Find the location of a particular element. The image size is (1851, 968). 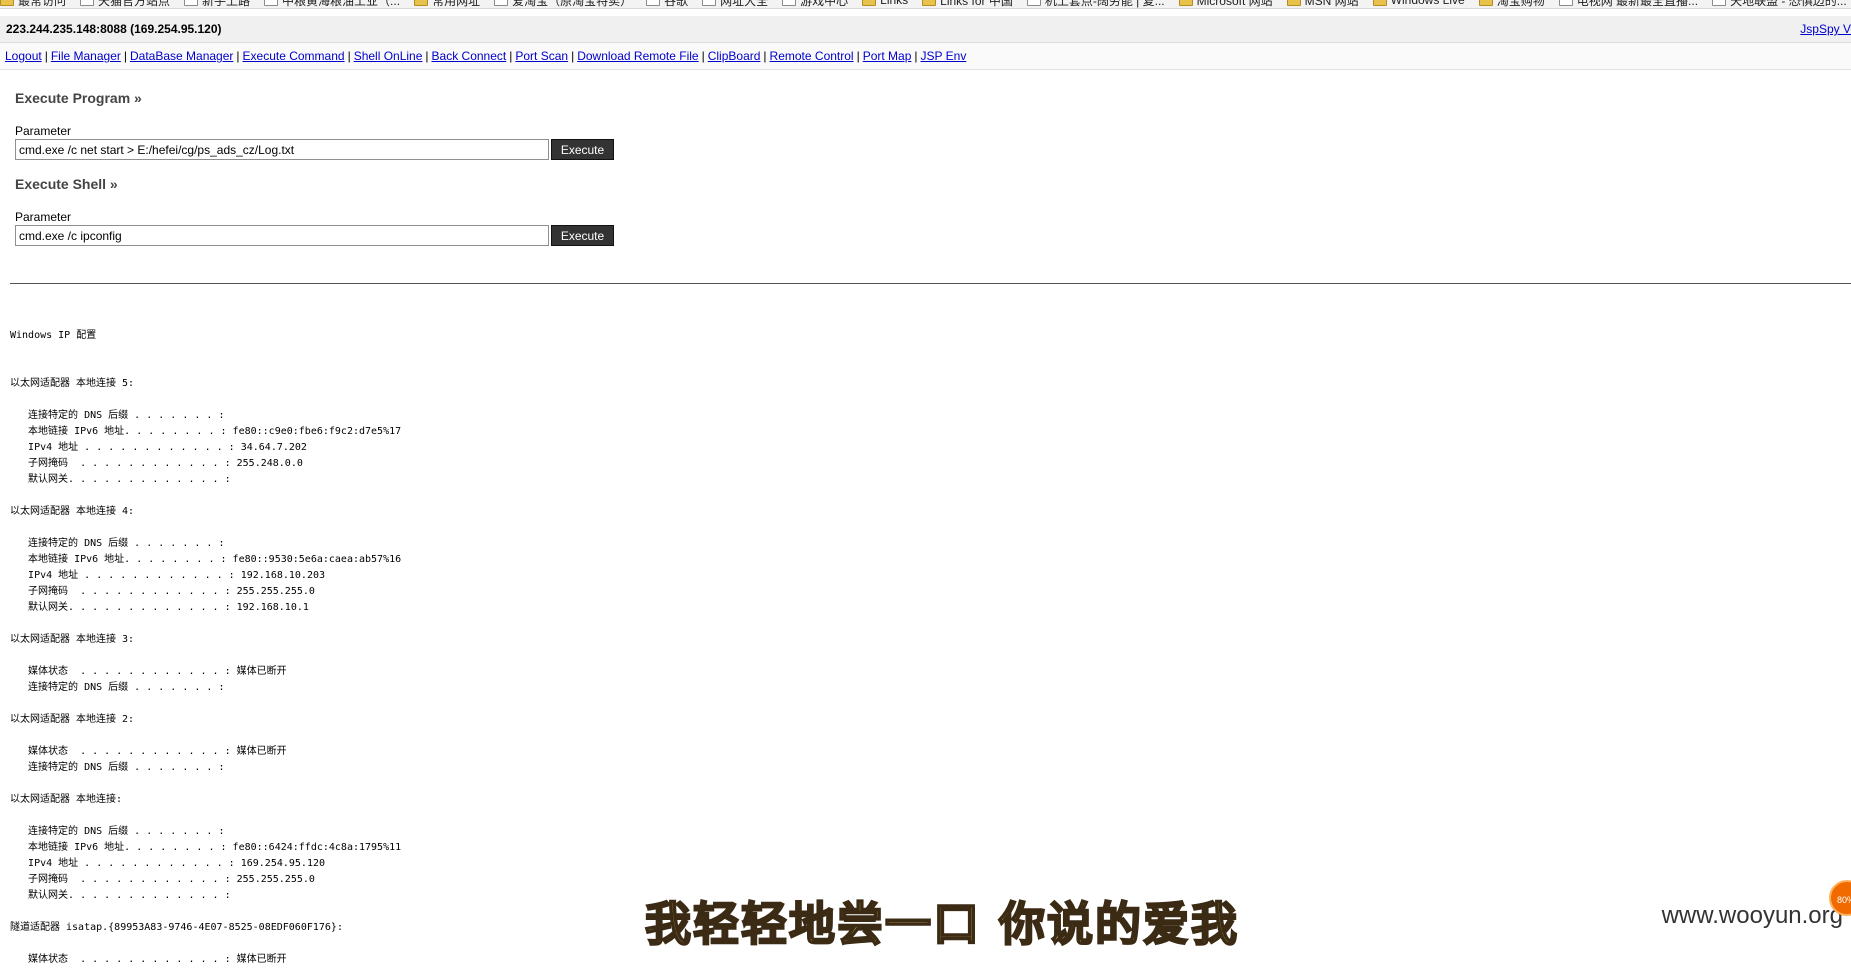

nav-link-back-connect: Back Connect is located at coordinates (469, 56).